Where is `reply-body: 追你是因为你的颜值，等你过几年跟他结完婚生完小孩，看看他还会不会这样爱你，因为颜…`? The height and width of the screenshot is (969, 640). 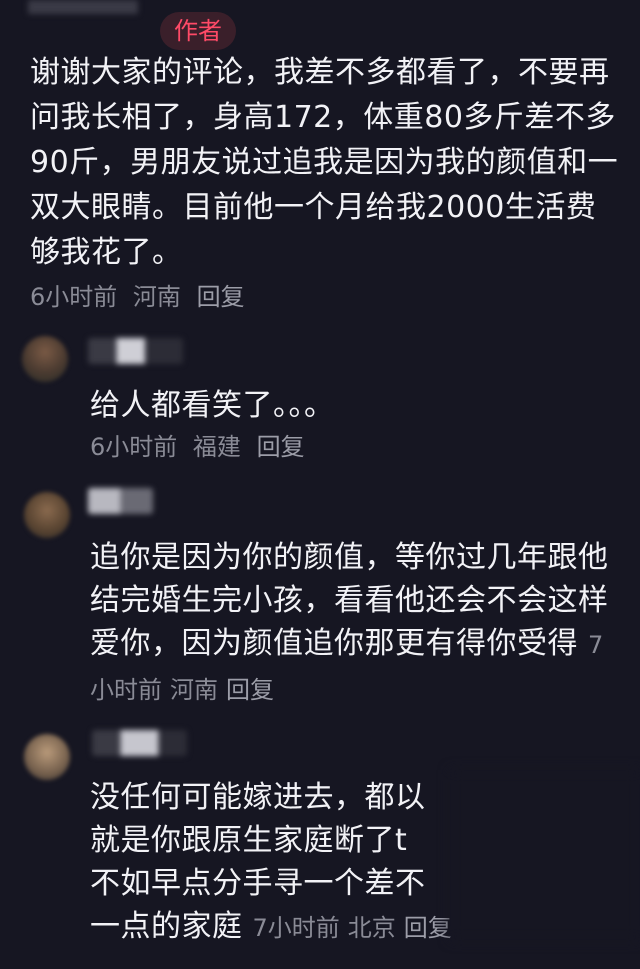
reply-body: 追你是因为你的颜值，等你过几年跟他结完婚生完小孩，看看他还会不会这样爱你，因为颜… is located at coordinates (349, 600).